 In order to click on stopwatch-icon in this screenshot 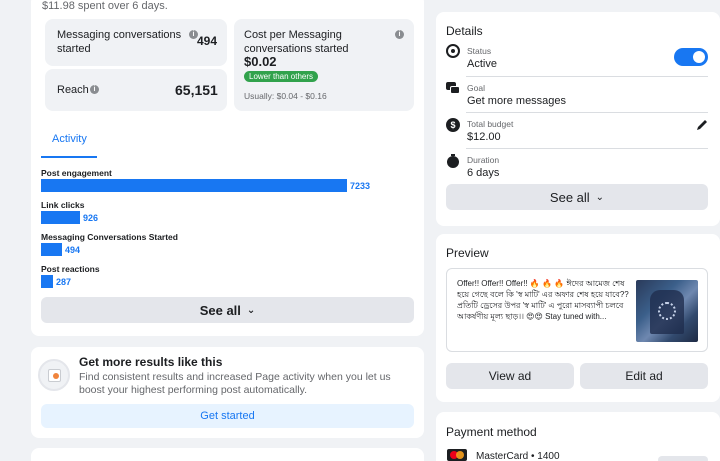, I will do `click(453, 161)`.